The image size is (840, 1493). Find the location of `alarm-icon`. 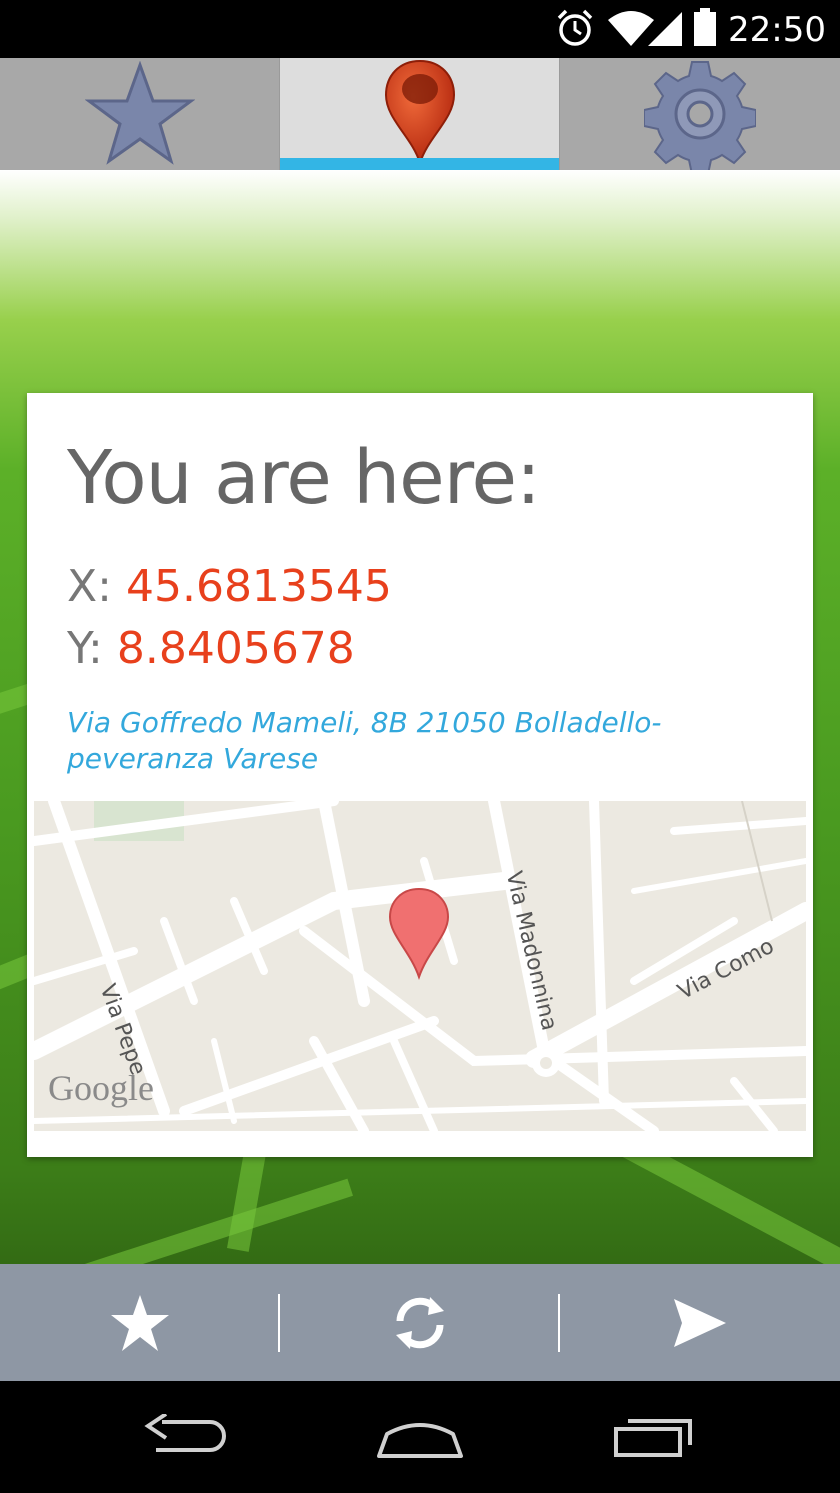

alarm-icon is located at coordinates (575, 27).